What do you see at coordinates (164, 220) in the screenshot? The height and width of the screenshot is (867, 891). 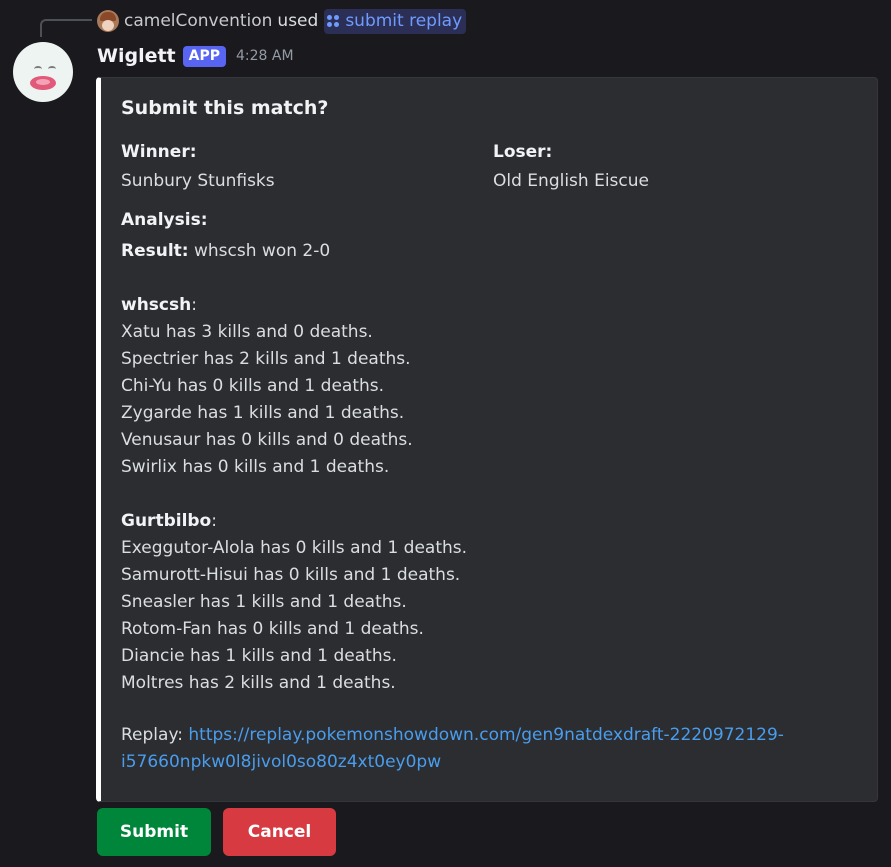 I see `analysis-label: Analysis:` at bounding box center [164, 220].